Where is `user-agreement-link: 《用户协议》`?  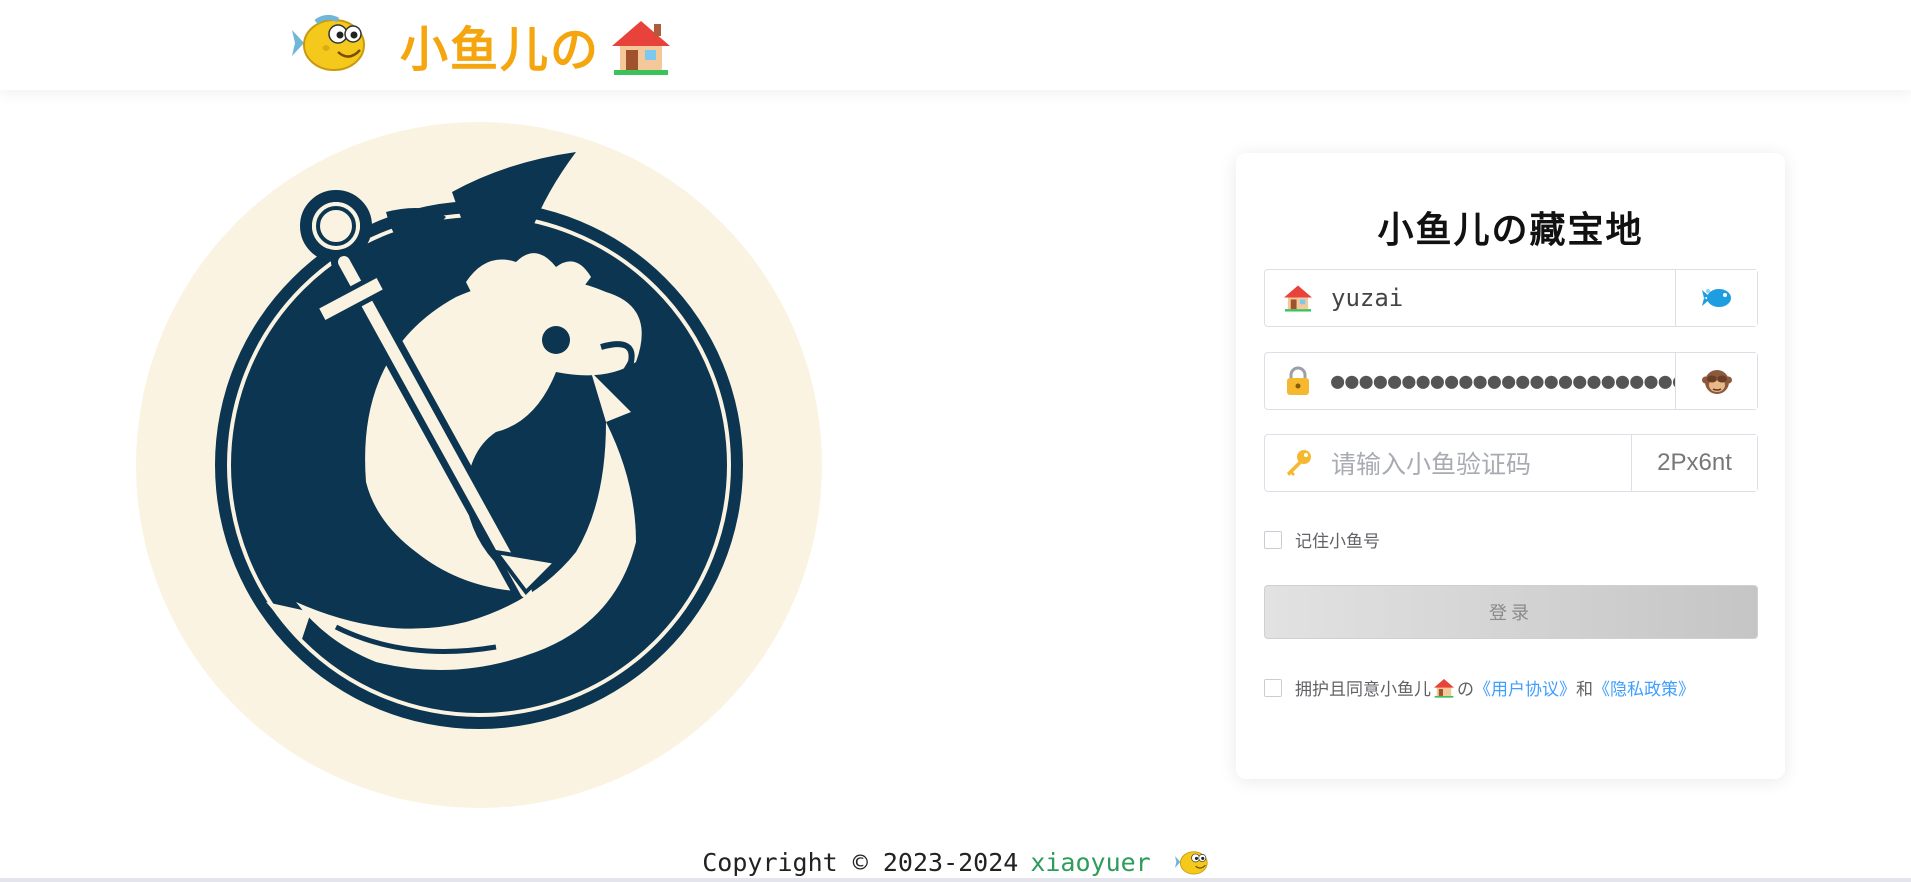
user-agreement-link: 《用户协议》 is located at coordinates (1525, 687).